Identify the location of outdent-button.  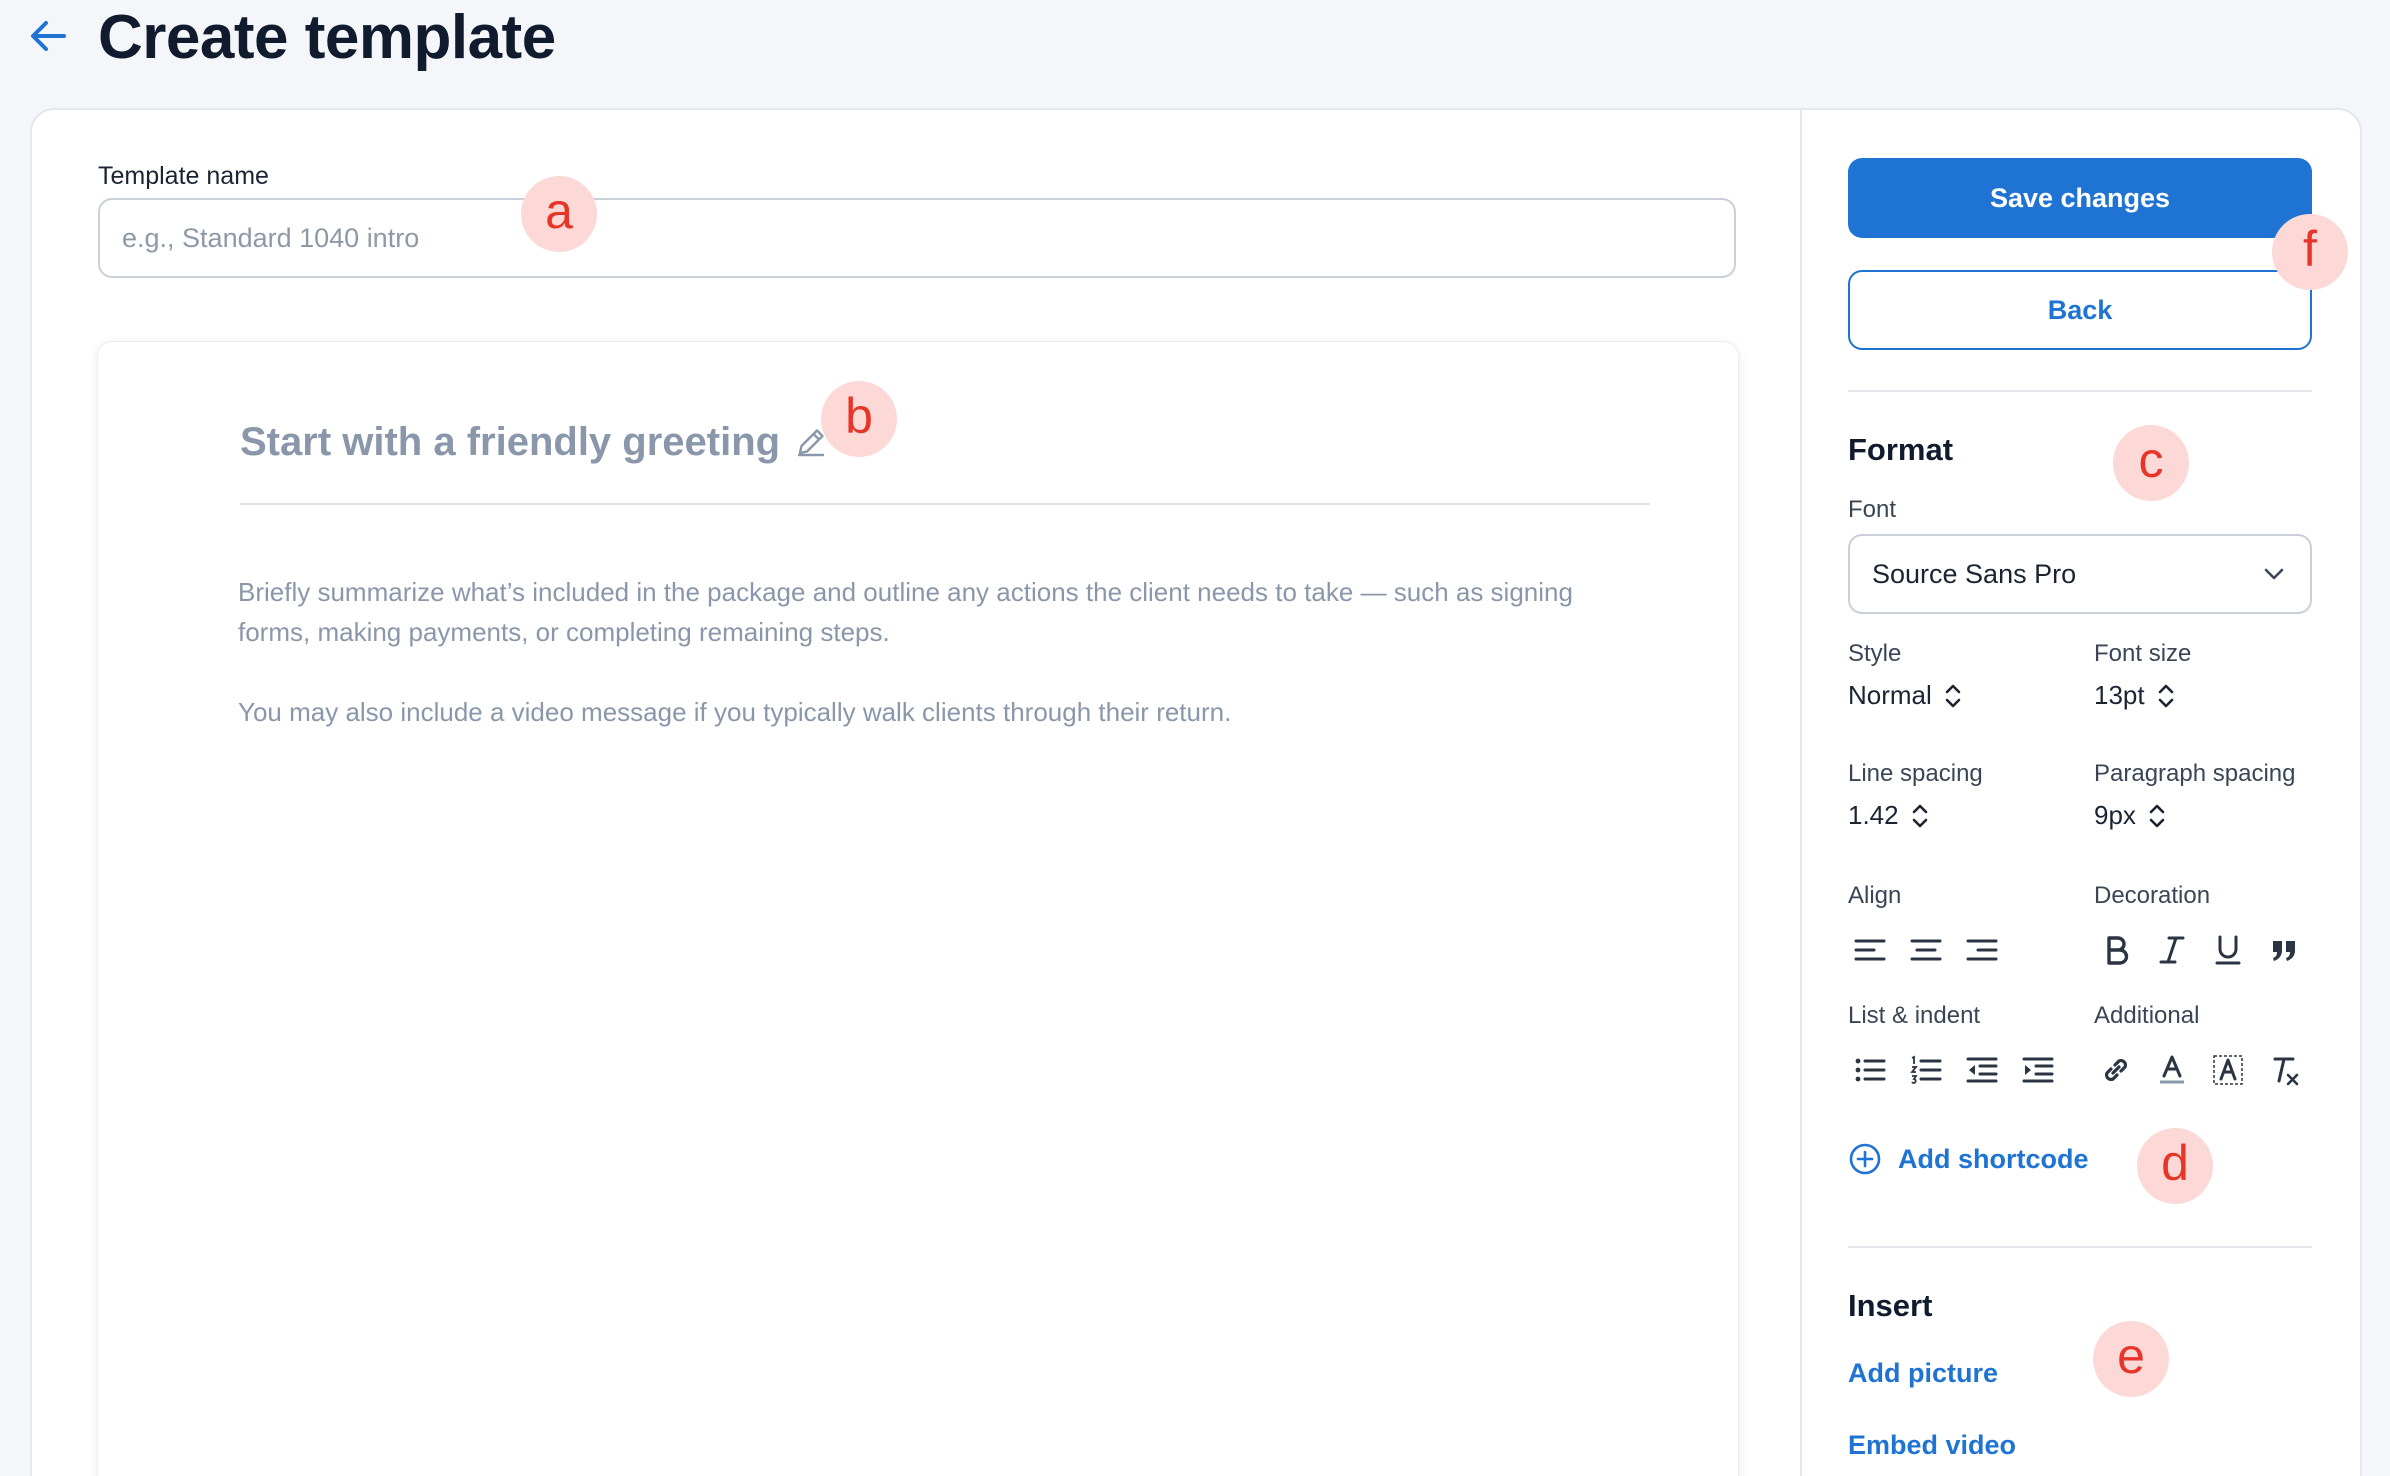
(1982, 1070).